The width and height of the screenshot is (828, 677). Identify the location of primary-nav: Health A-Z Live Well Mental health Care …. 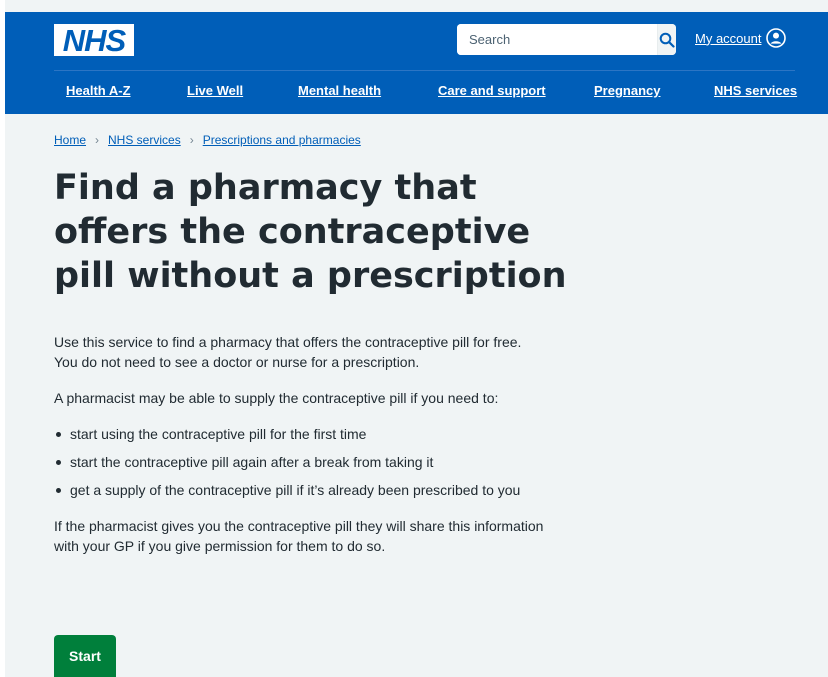
(416, 93).